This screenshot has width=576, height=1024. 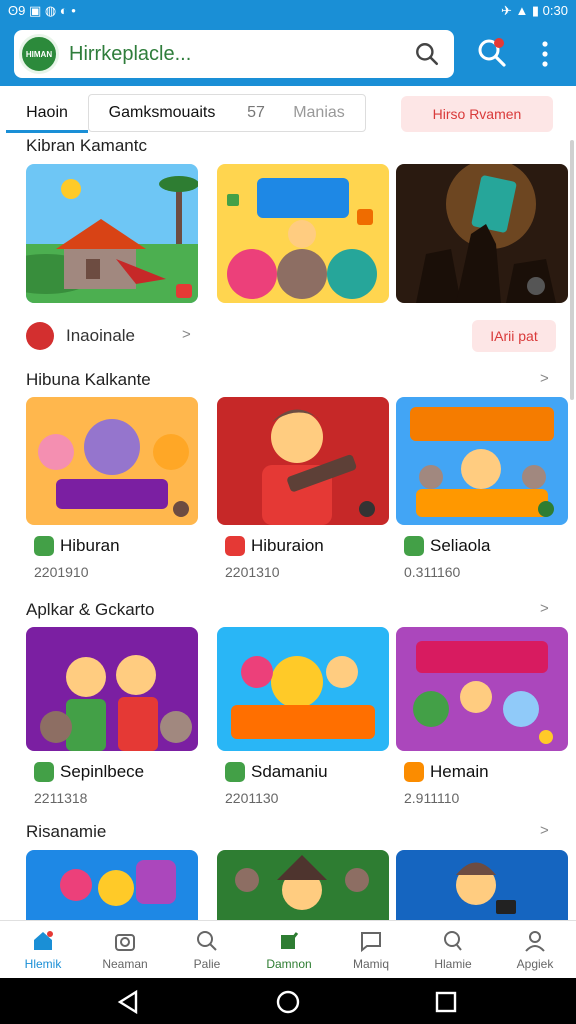 What do you see at coordinates (39, 54) in the screenshot?
I see `app-logo: HIMAN` at bounding box center [39, 54].